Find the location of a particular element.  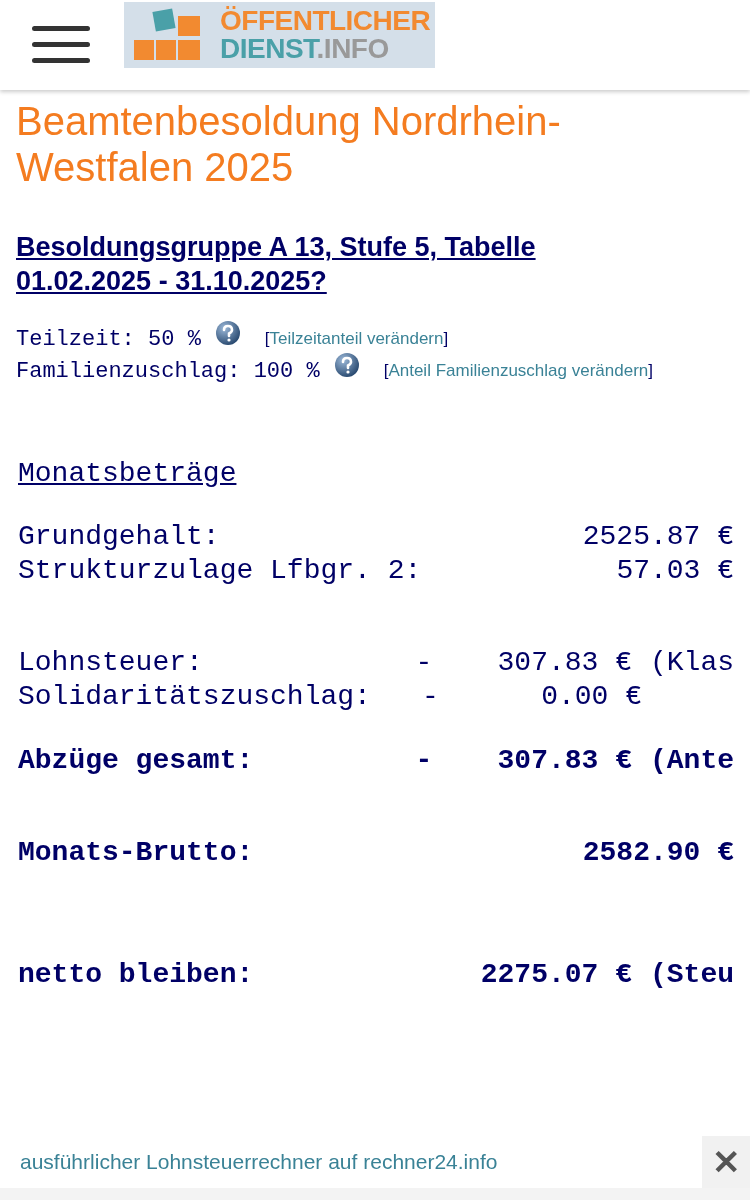

change-link: Teilzeitanteil verändern is located at coordinates (356, 339).